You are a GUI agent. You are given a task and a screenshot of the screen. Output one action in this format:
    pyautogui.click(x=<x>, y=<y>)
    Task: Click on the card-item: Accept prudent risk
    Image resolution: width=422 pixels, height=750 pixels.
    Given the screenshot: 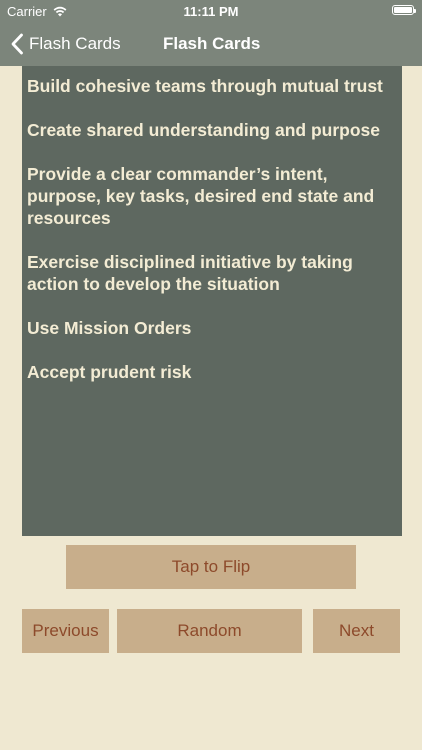 What is the action you would take?
    pyautogui.click(x=109, y=372)
    